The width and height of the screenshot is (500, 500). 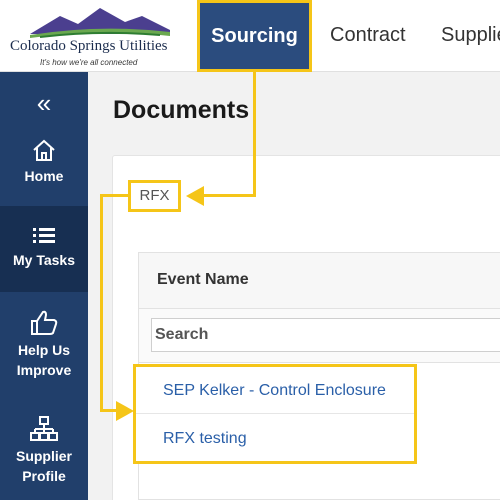 I want to click on thumbs-up-icon, so click(x=44, y=322).